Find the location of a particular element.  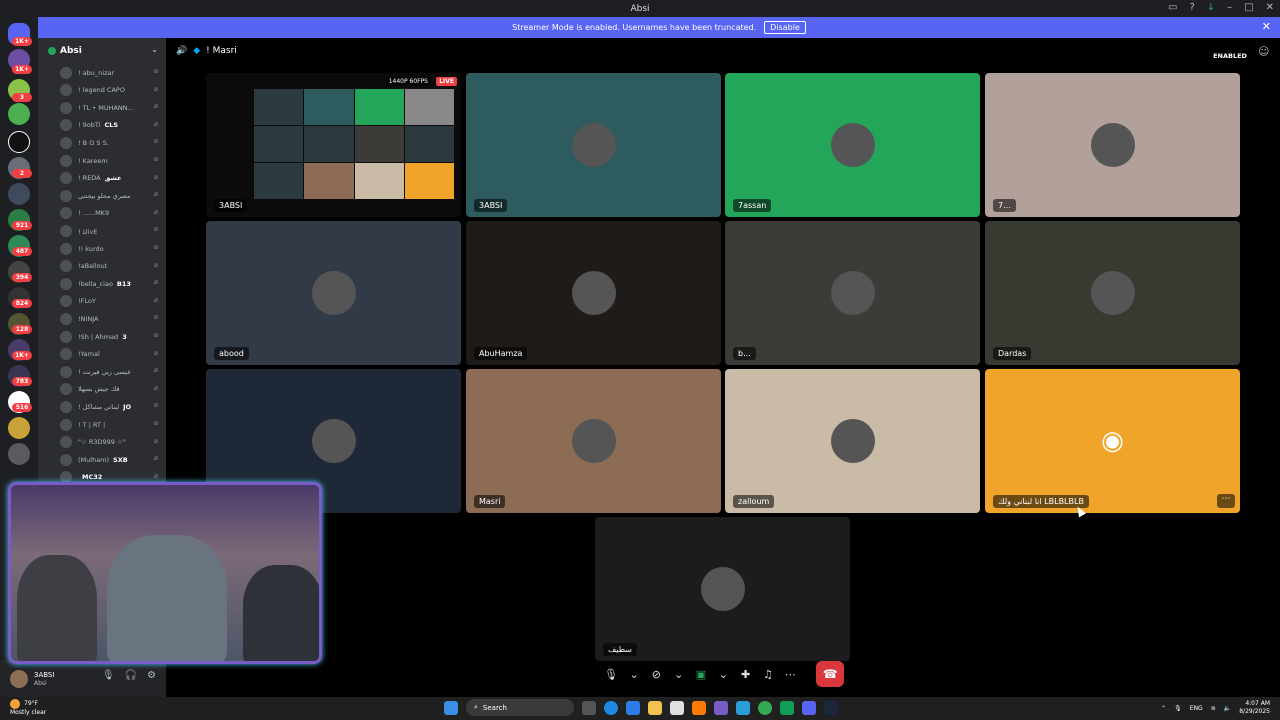

participant-tile: 3ABSI is located at coordinates (593, 145).